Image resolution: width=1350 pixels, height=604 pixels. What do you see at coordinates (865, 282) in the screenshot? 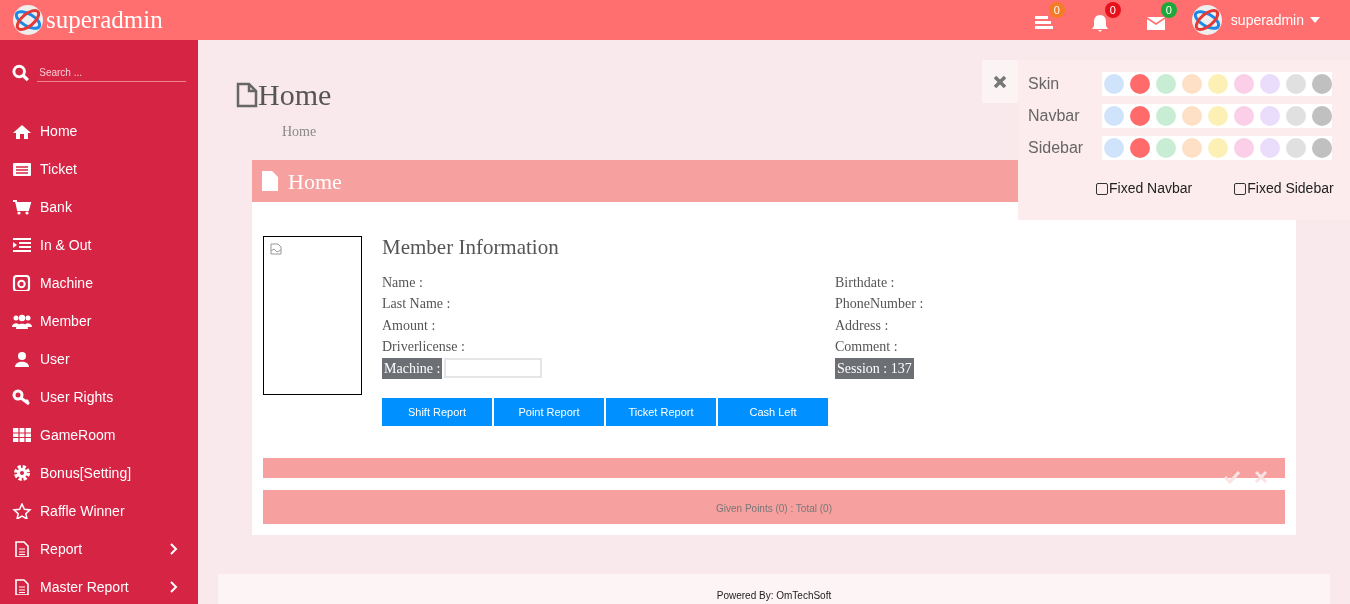
I see `field-label: Birthdate :` at bounding box center [865, 282].